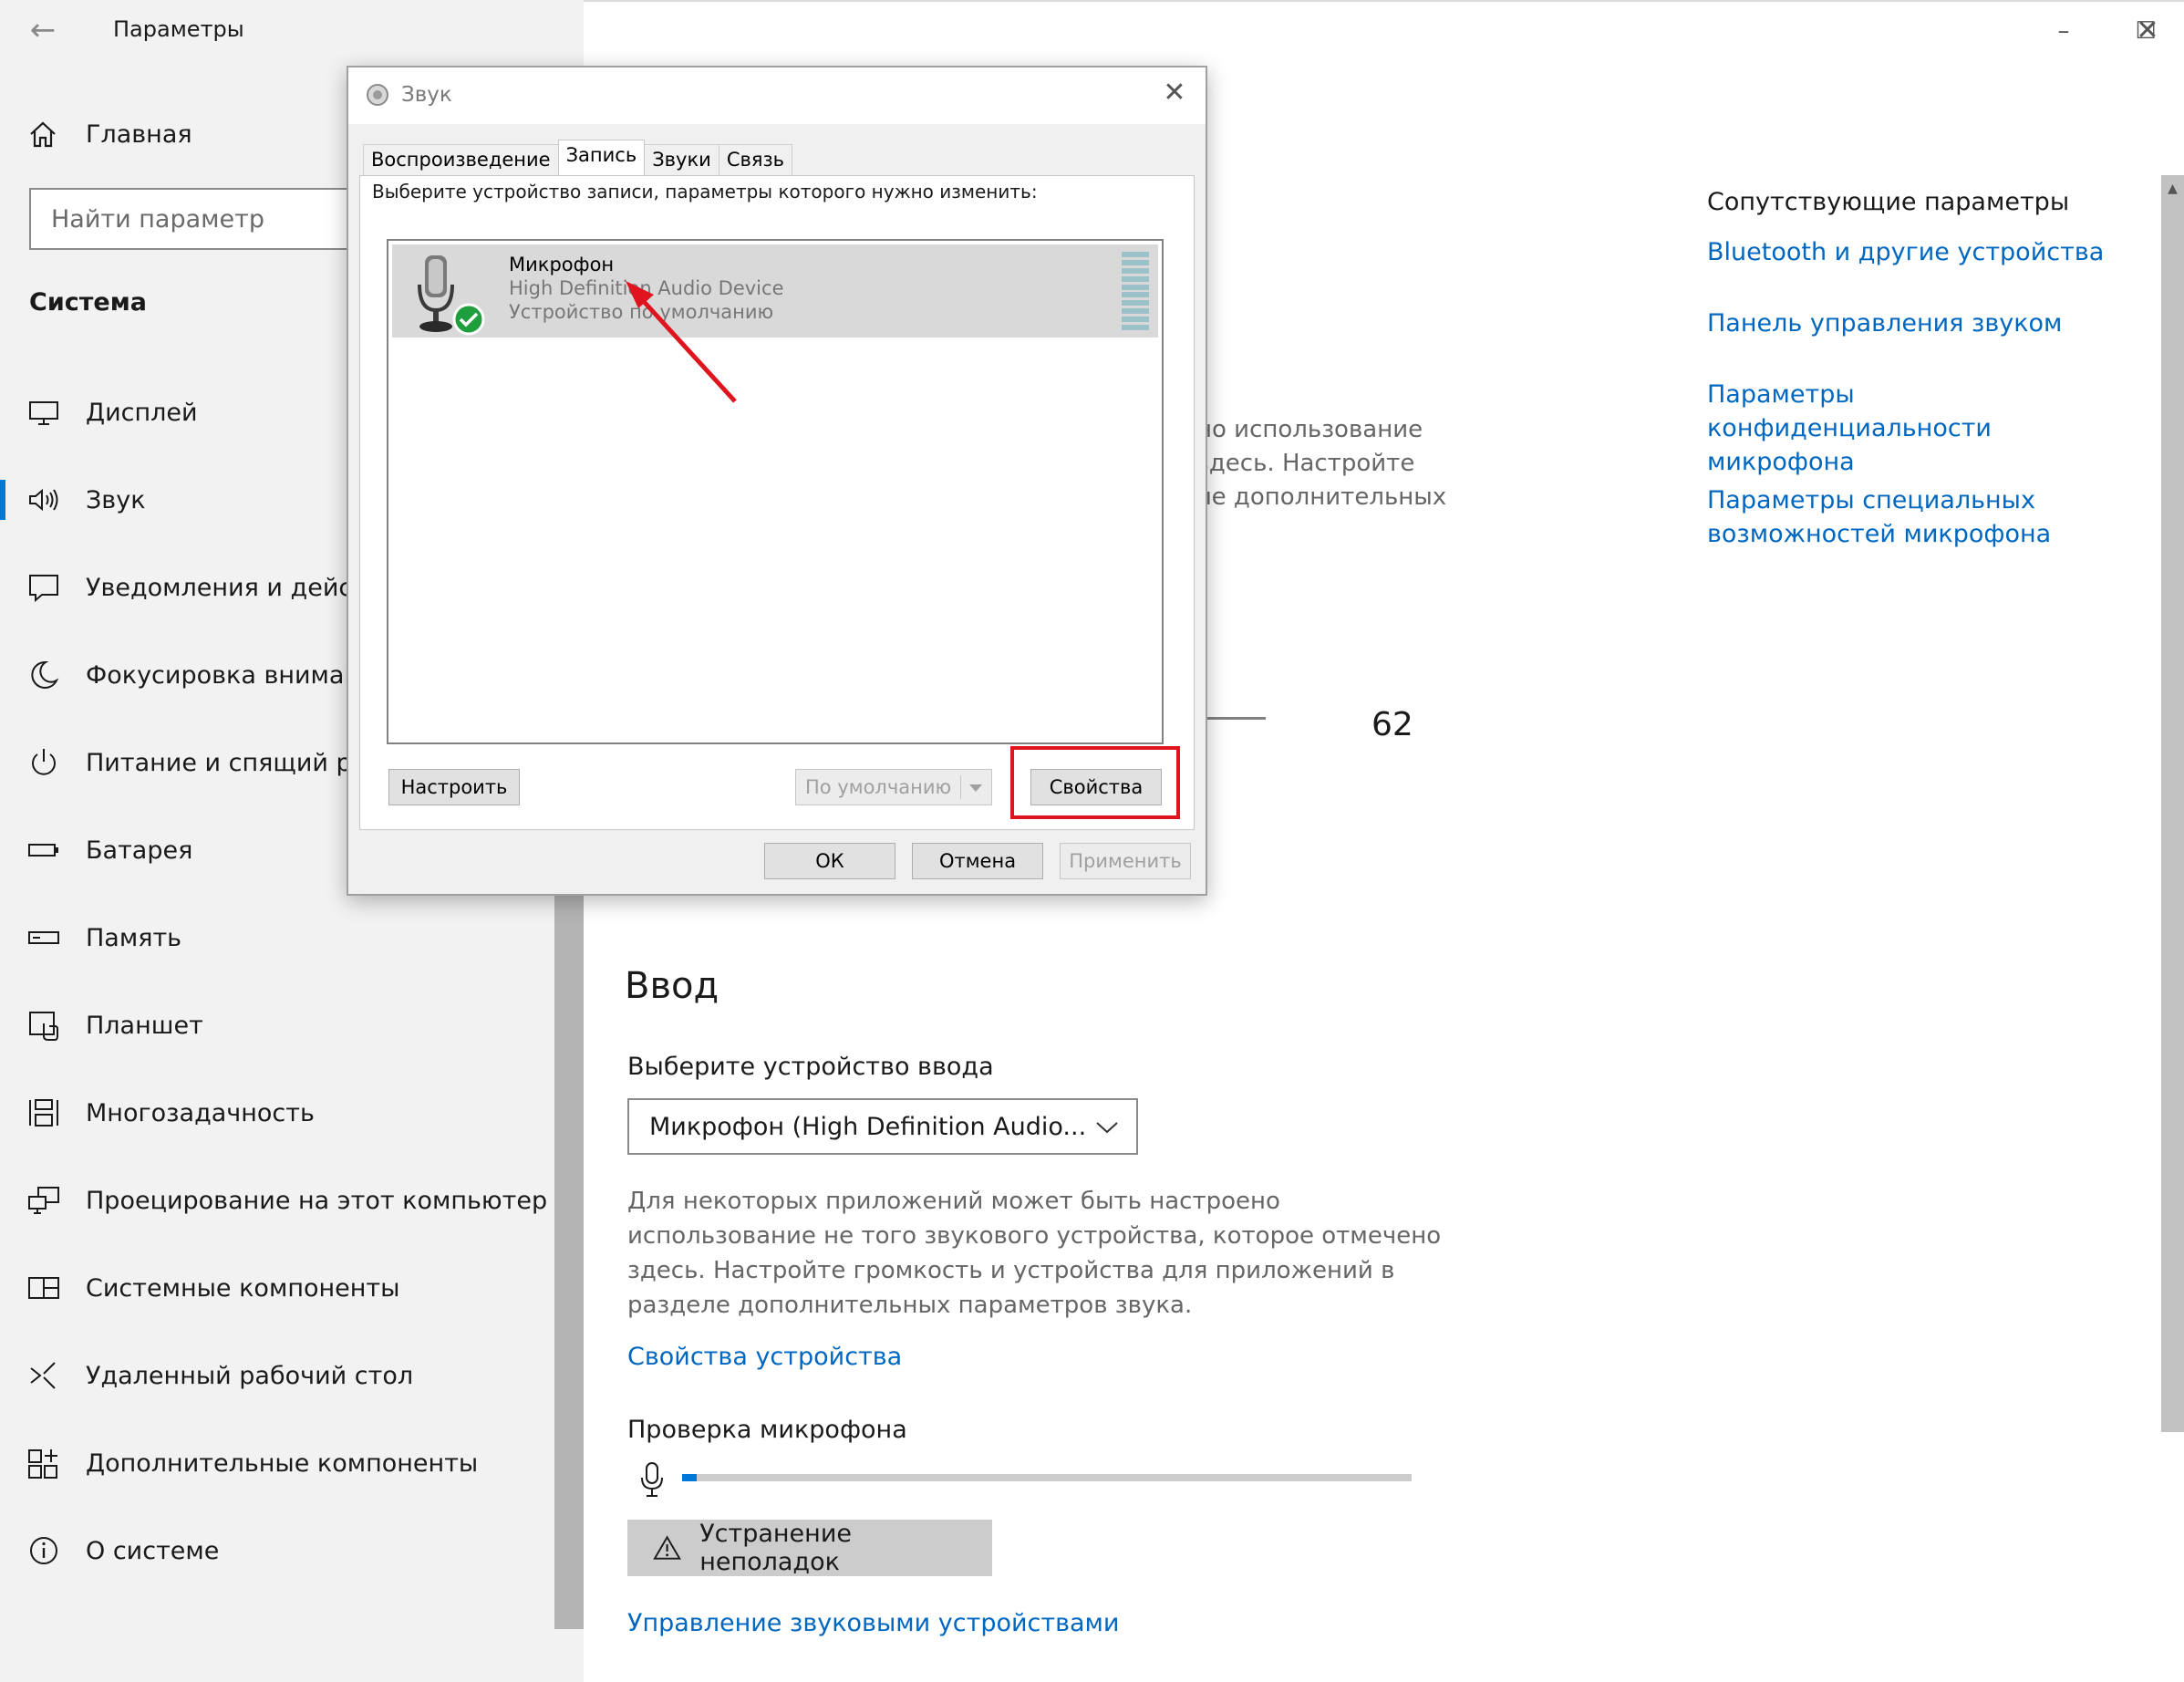 This screenshot has height=1682, width=2184. What do you see at coordinates (282, 1463) in the screenshot?
I see `sidebar-item-label: Дополнительные компоненты` at bounding box center [282, 1463].